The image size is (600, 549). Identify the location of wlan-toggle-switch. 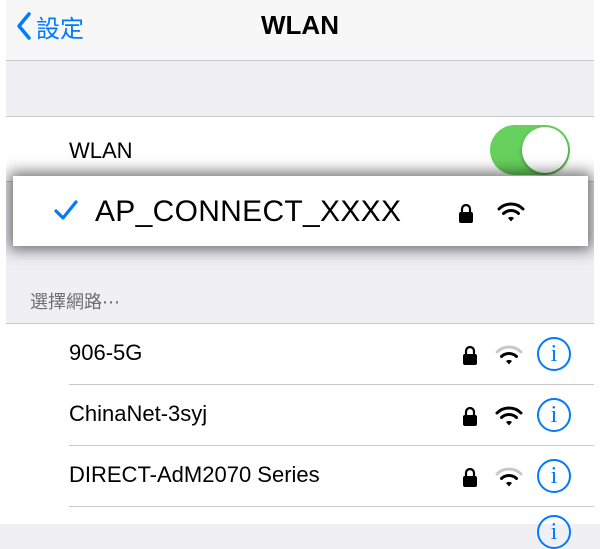
(530, 150).